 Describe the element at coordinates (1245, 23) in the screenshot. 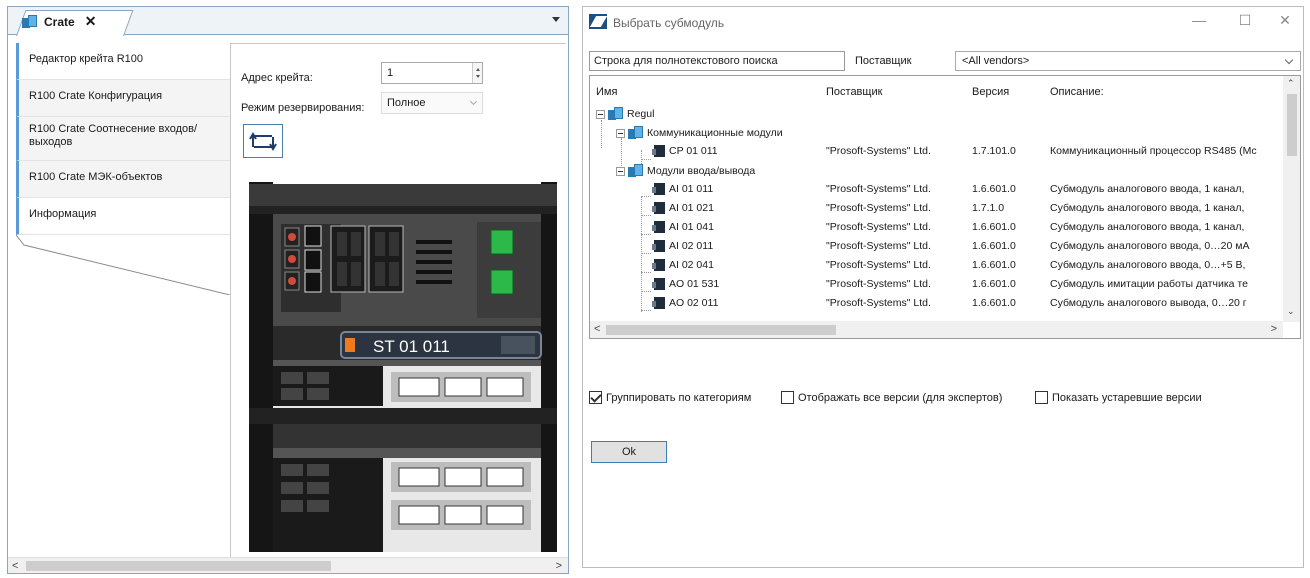

I see `maximize-icon: ☐` at that location.